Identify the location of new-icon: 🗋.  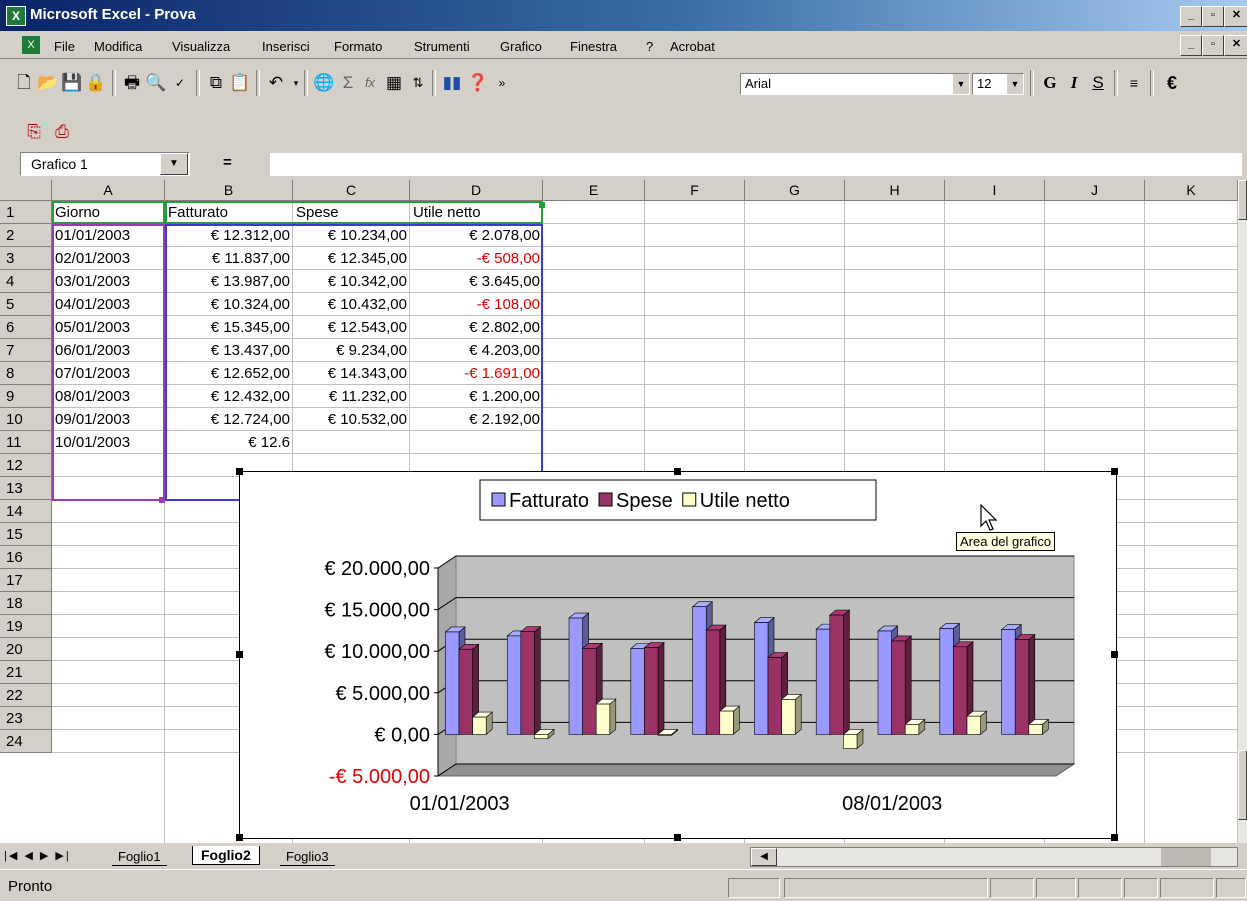
(24, 83).